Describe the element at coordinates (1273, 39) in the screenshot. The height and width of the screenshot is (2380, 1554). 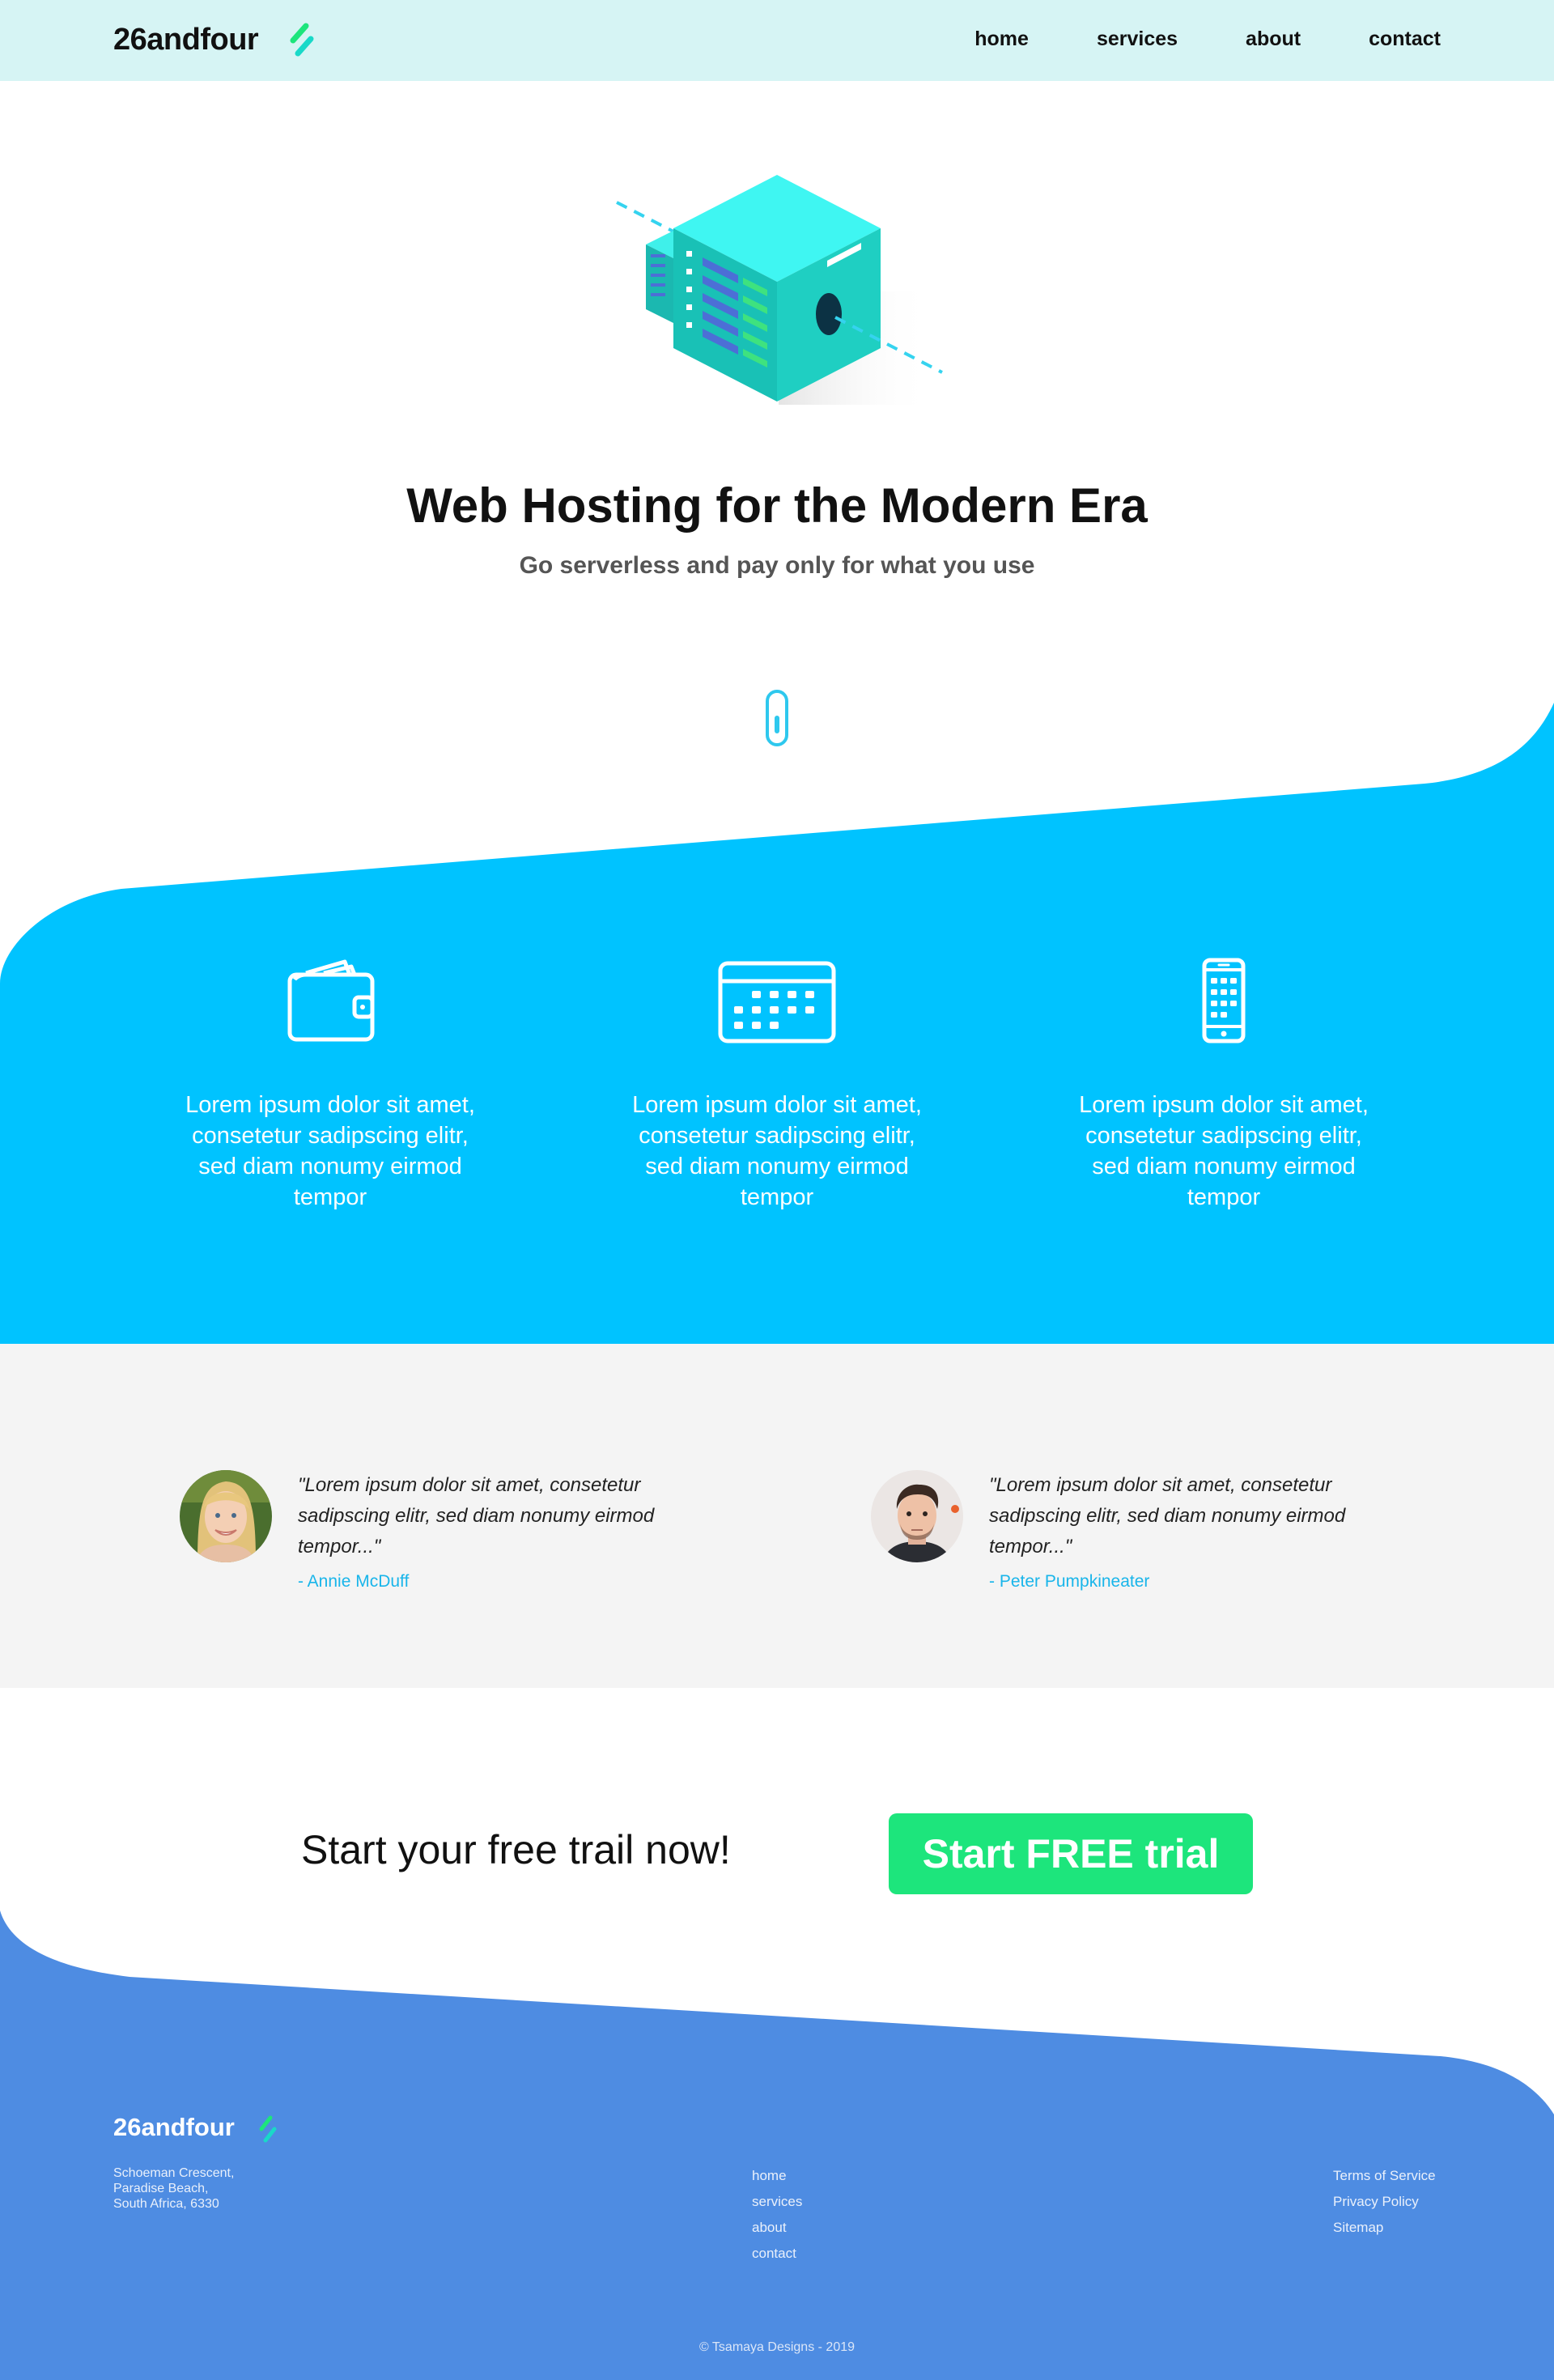
I see `nav-about-link: about` at that location.